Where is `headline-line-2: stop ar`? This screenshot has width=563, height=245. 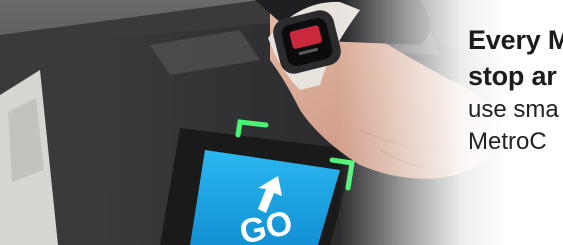
headline-line-2: stop ar is located at coordinates (512, 76).